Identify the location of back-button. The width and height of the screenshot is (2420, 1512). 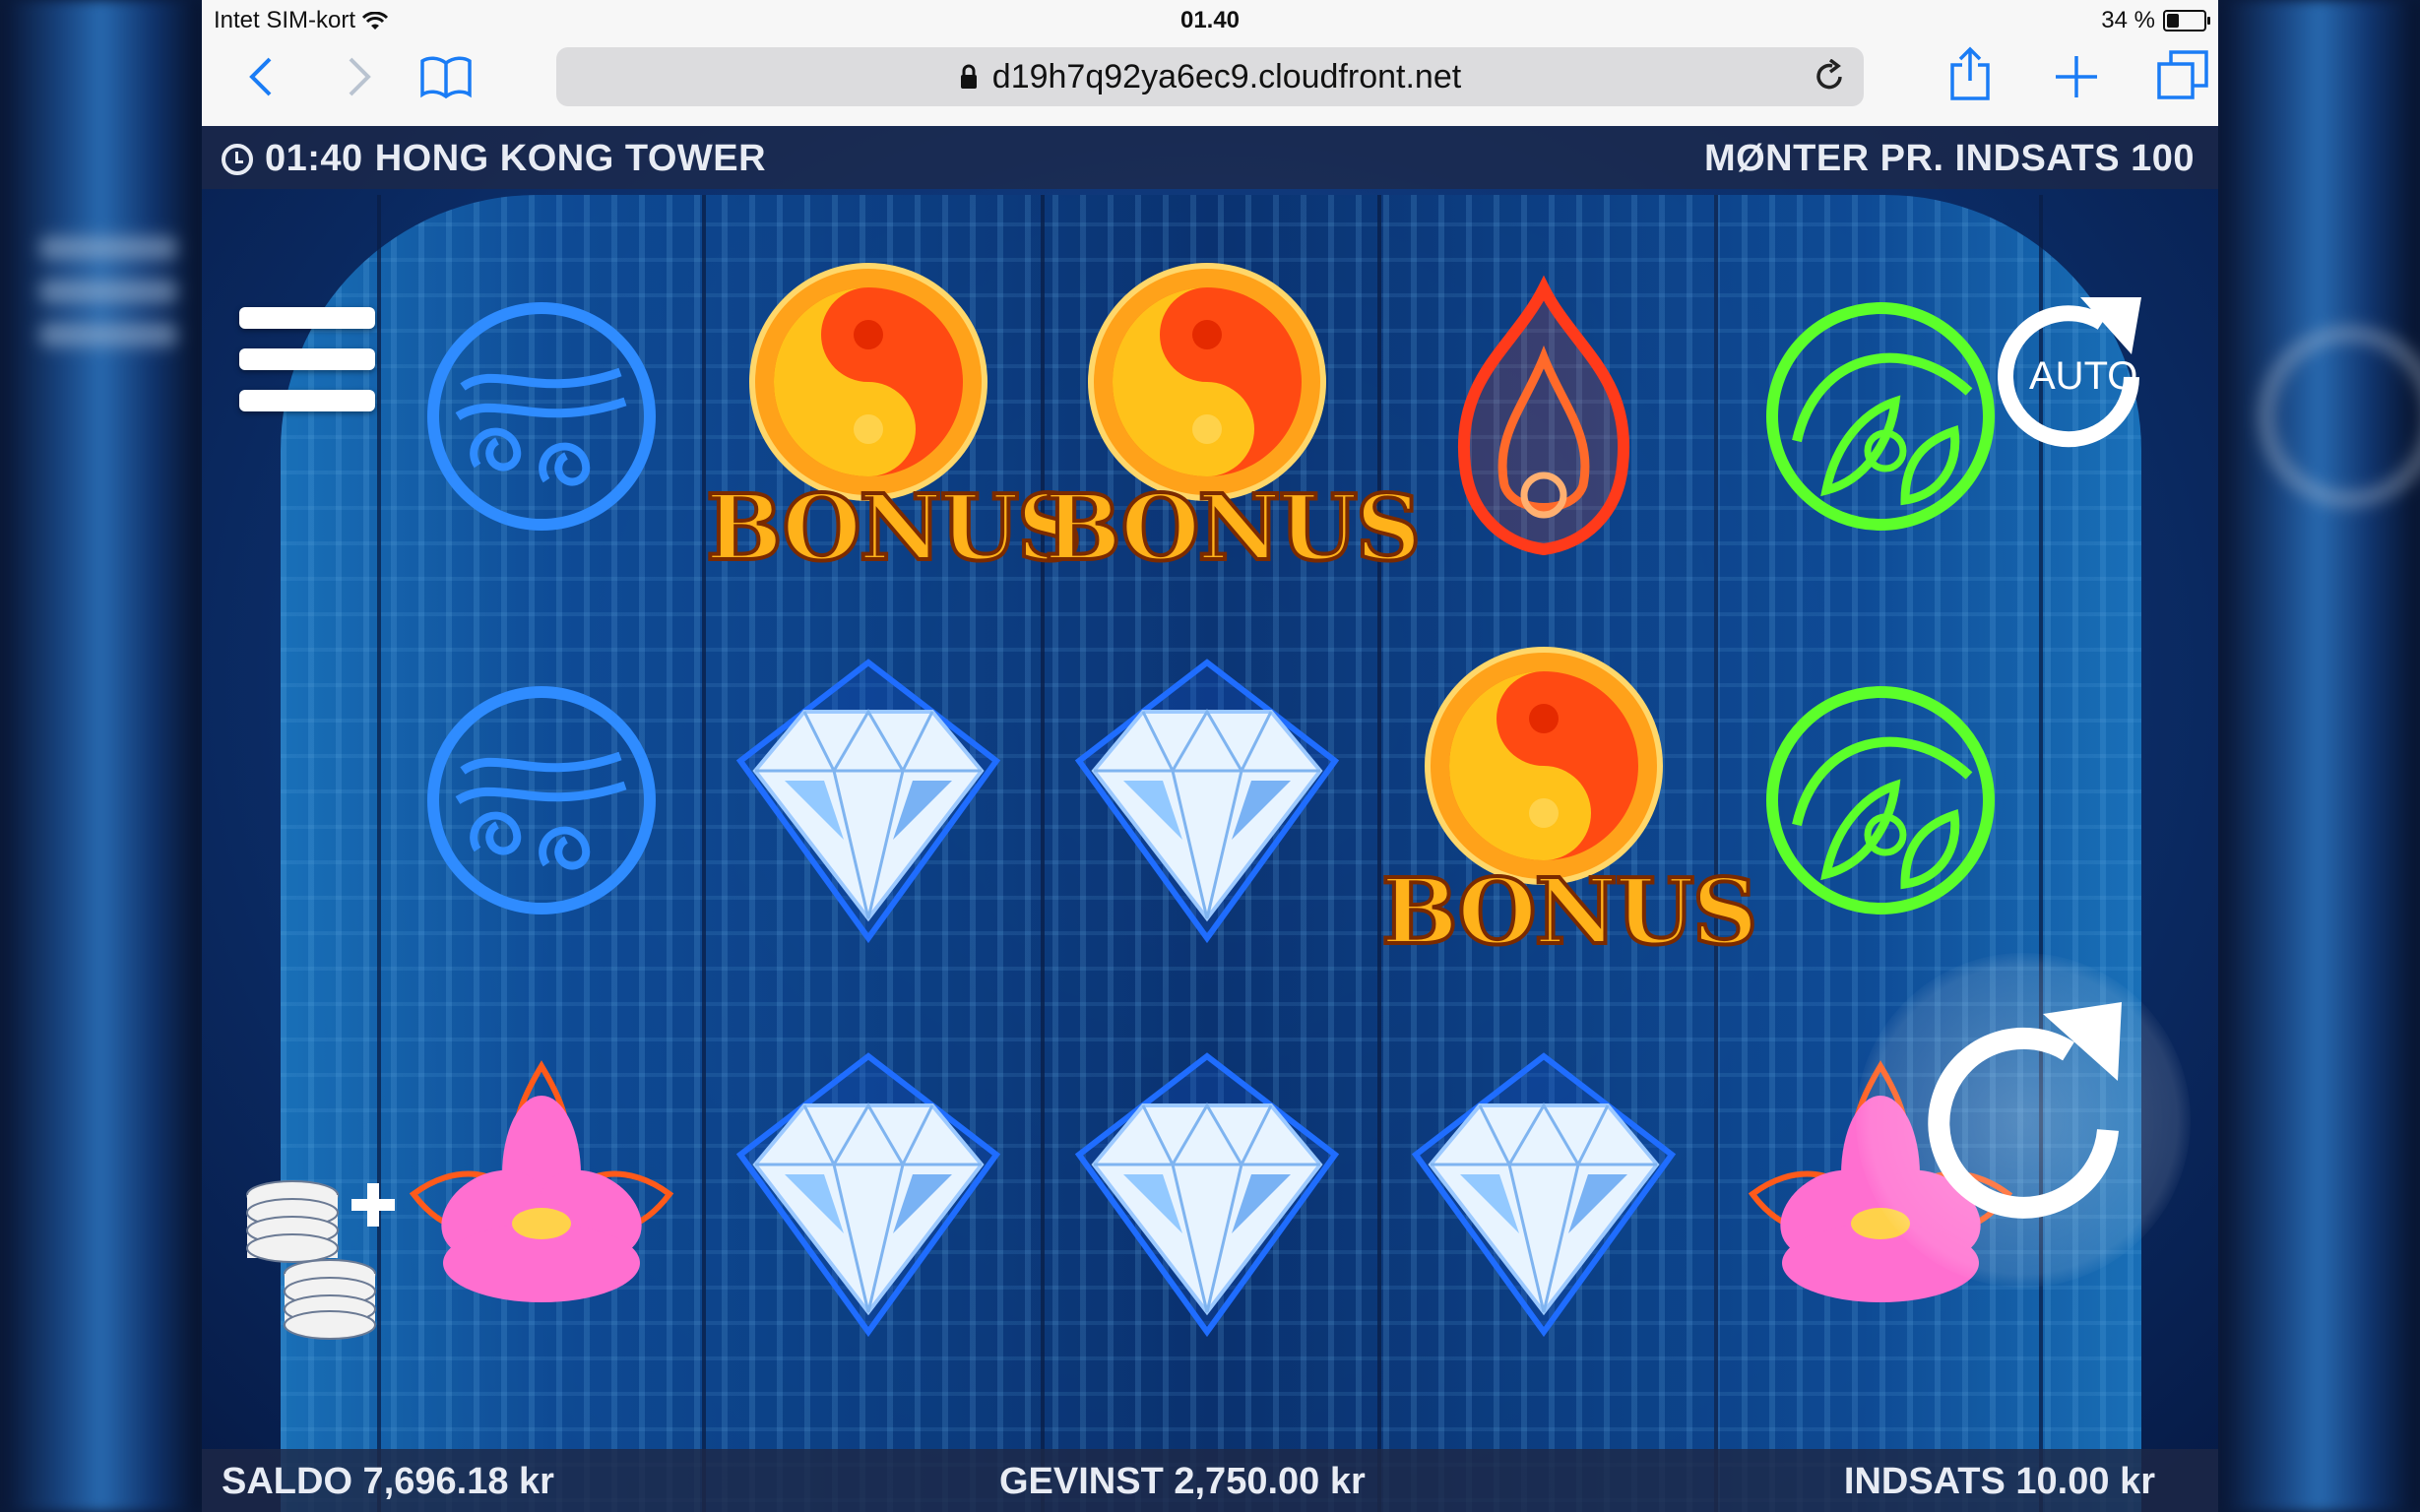
(260, 76).